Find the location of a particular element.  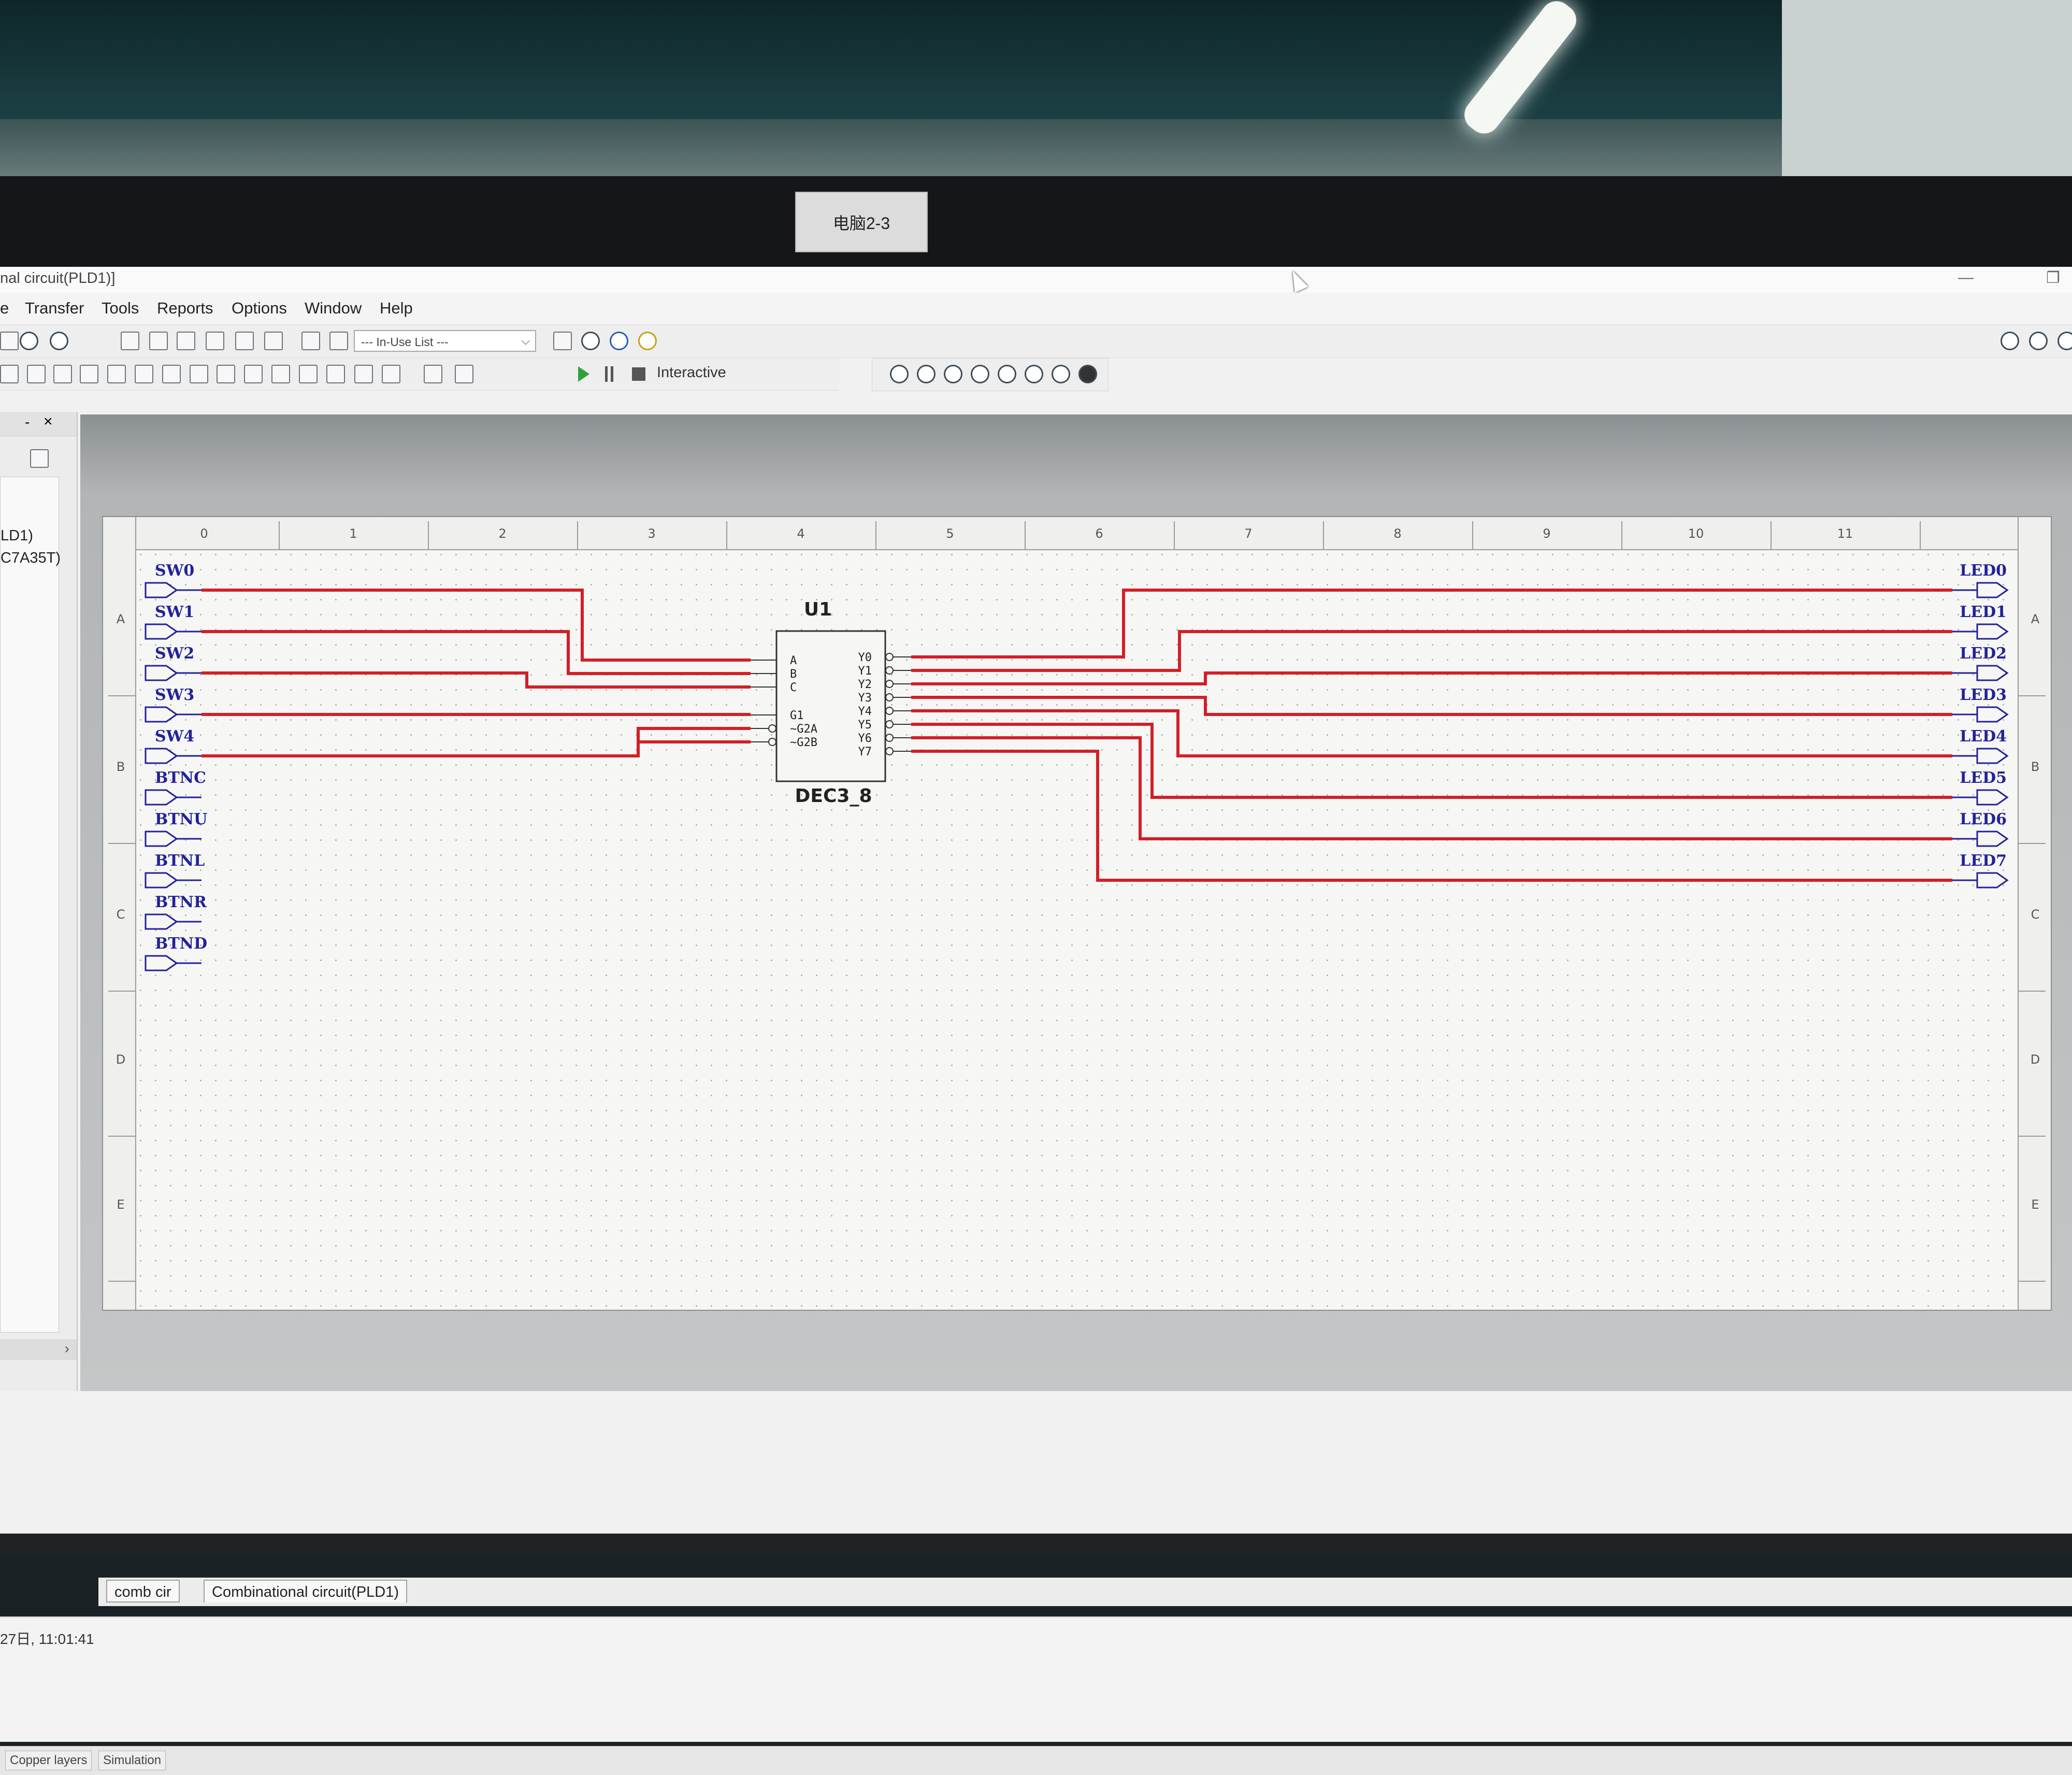

menu-transfer: Transfer is located at coordinates (54, 308).